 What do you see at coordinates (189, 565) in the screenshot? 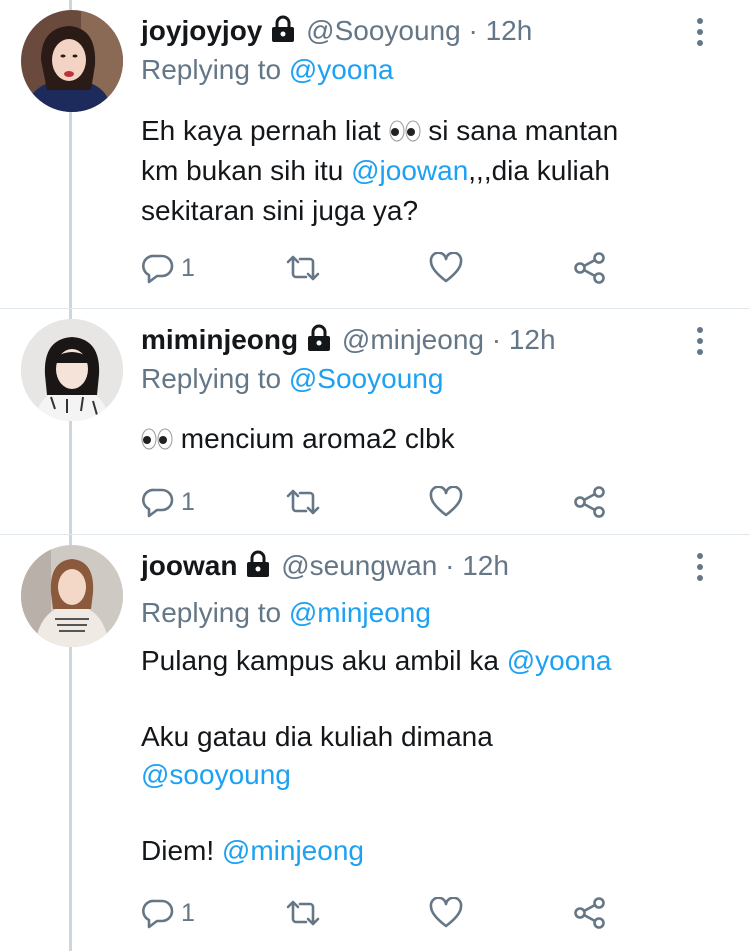
I see `display-name: joowan` at bounding box center [189, 565].